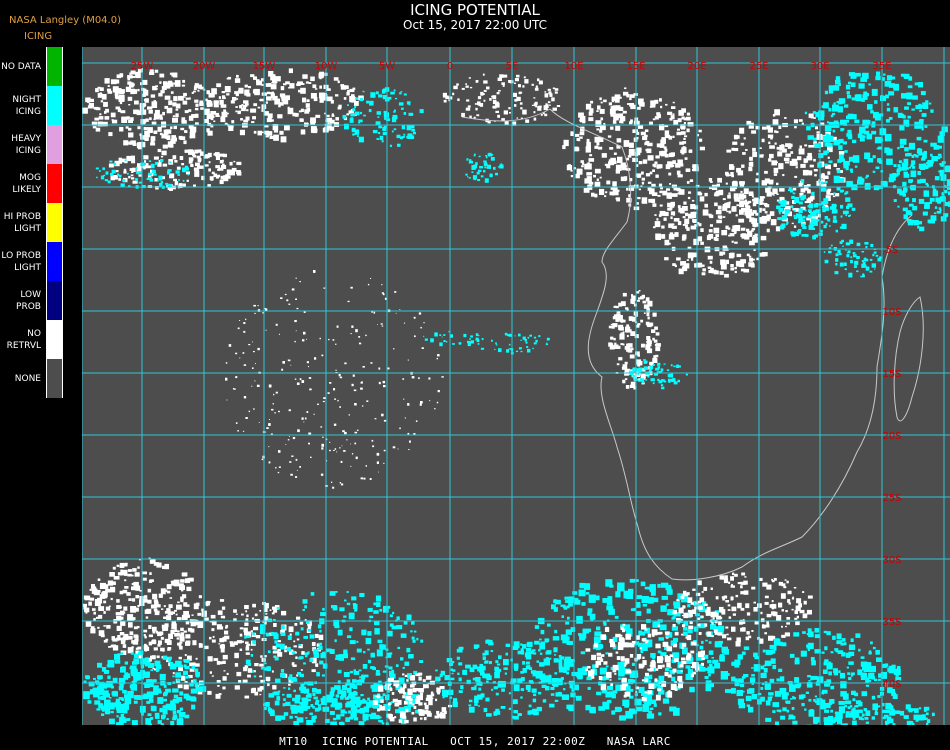 The height and width of the screenshot is (750, 950). I want to click on latitude-label: 15S, so click(891, 374).